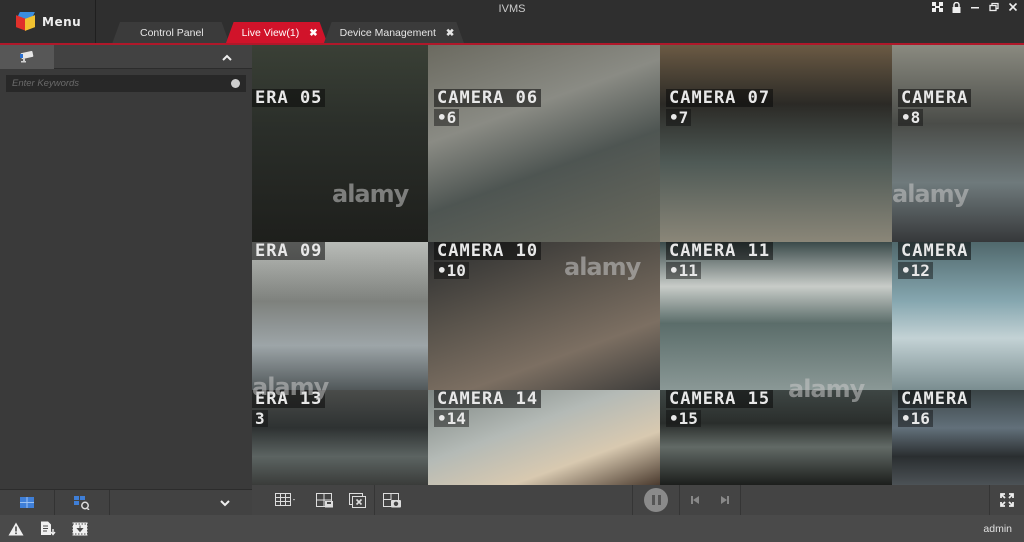 The image size is (1024, 542). What do you see at coordinates (544, 143) in the screenshot?
I see `camera-tile: CAMERA 06 •6` at bounding box center [544, 143].